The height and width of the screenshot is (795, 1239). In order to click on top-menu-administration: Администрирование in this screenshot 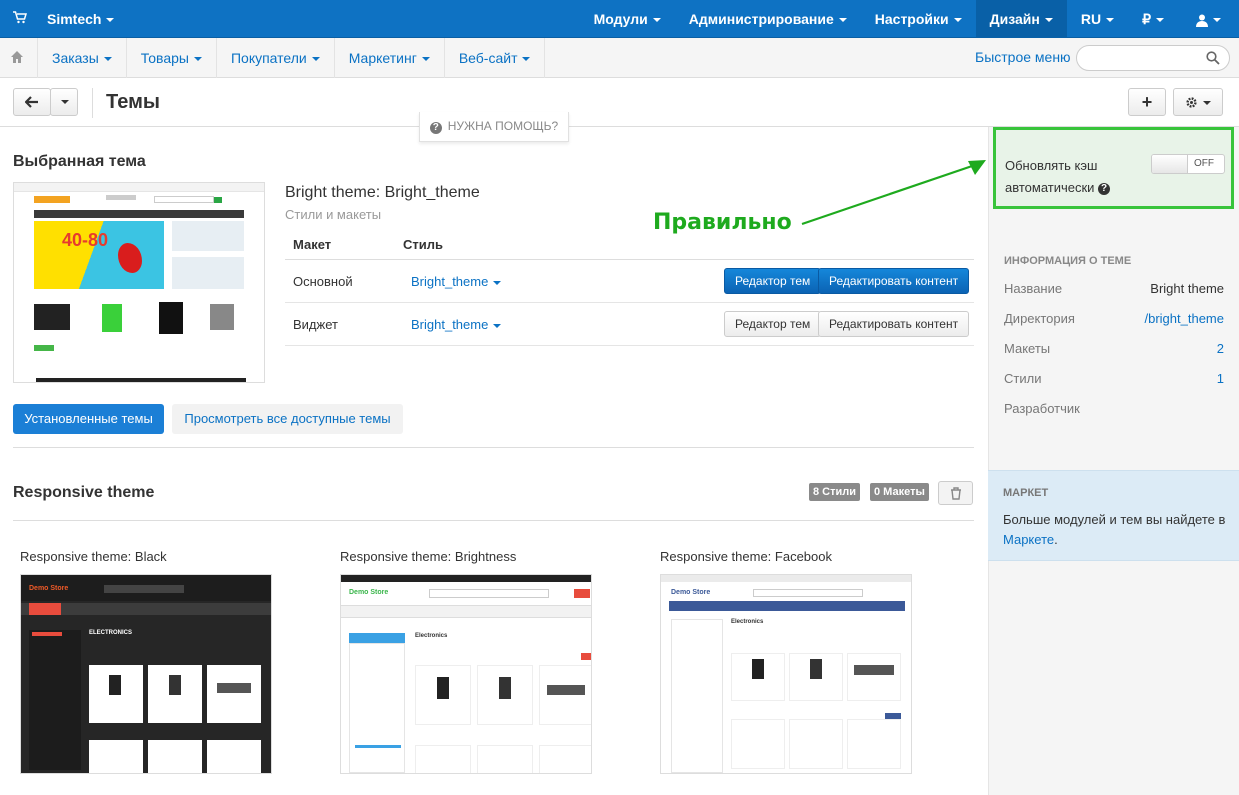, I will do `click(768, 19)`.